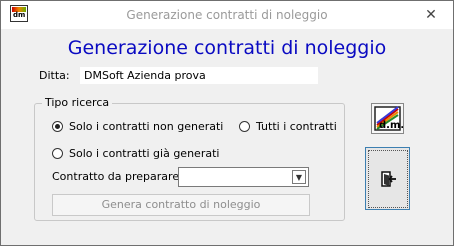 This screenshot has height=246, width=454. Describe the element at coordinates (199, 75) in the screenshot. I see `ditta-field: DMSoft Azienda prova` at that location.